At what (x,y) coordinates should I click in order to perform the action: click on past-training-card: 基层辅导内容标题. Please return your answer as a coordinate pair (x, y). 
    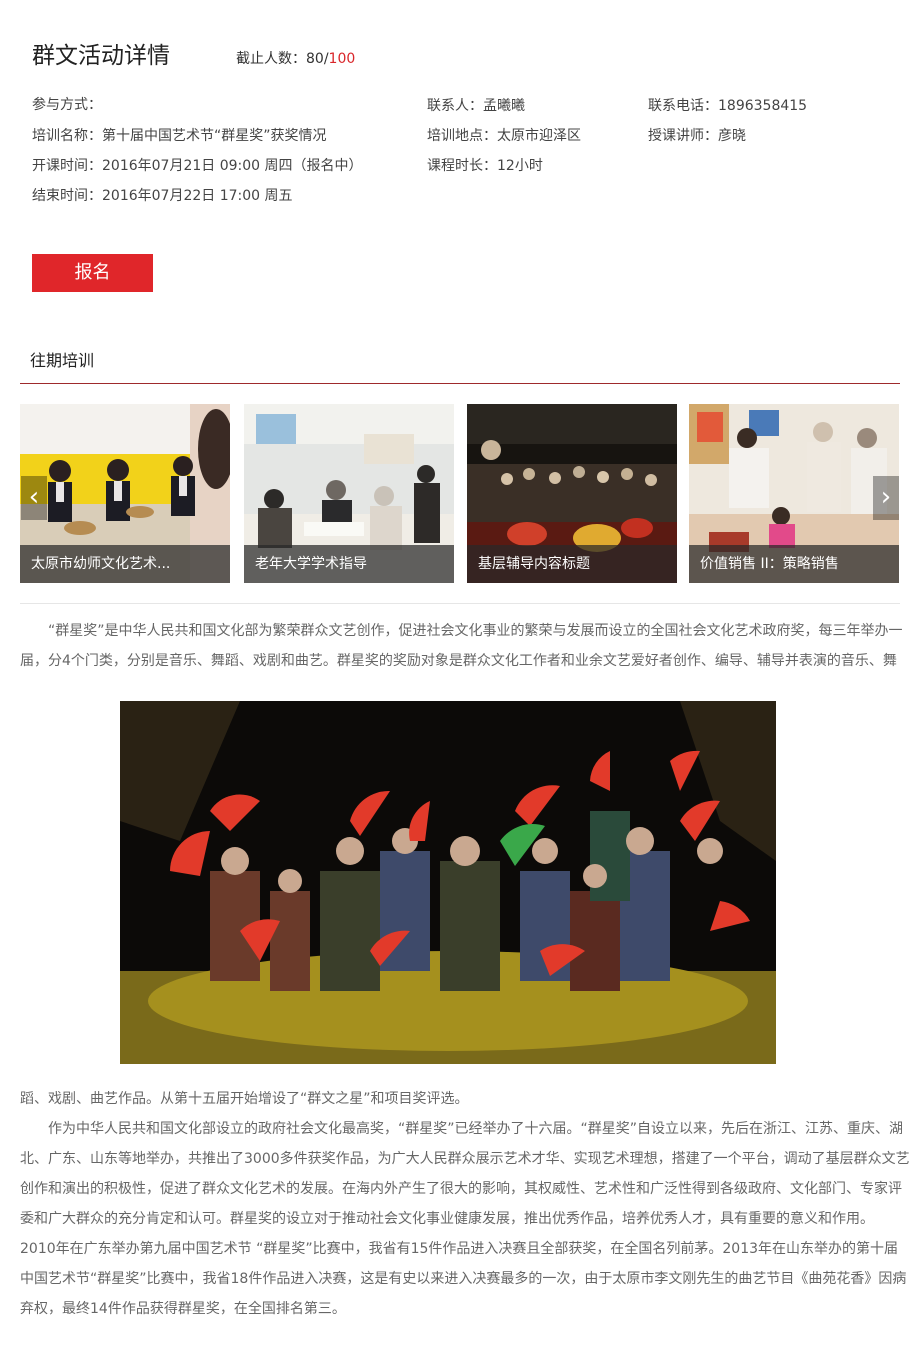
    Looking at the image, I should click on (572, 493).